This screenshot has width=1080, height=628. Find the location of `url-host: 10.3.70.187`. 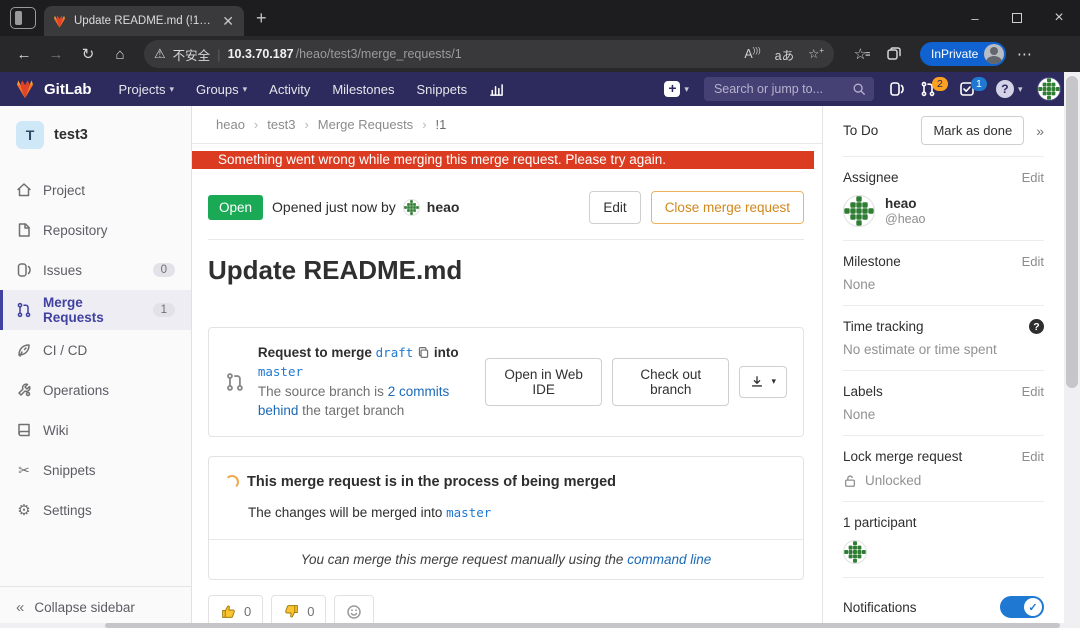

url-host: 10.3.70.187 is located at coordinates (260, 54).